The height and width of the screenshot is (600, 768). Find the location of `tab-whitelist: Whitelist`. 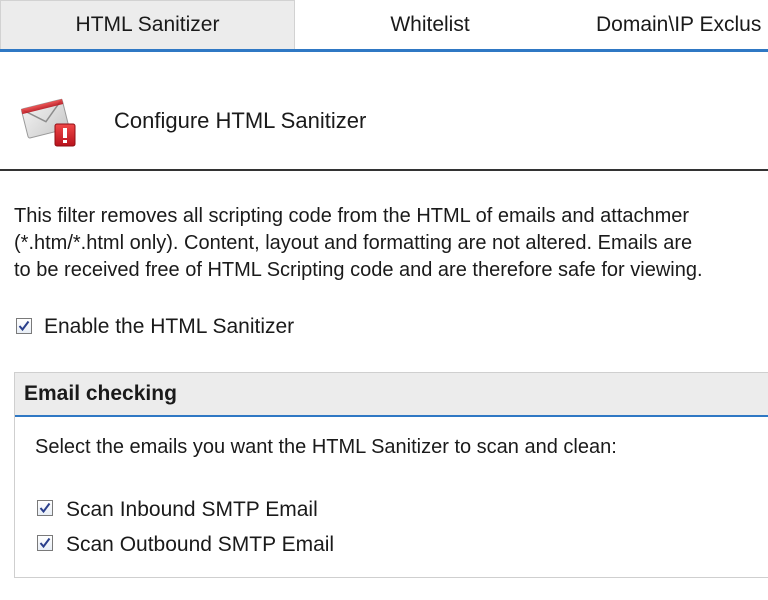

tab-whitelist: Whitelist is located at coordinates (430, 24).